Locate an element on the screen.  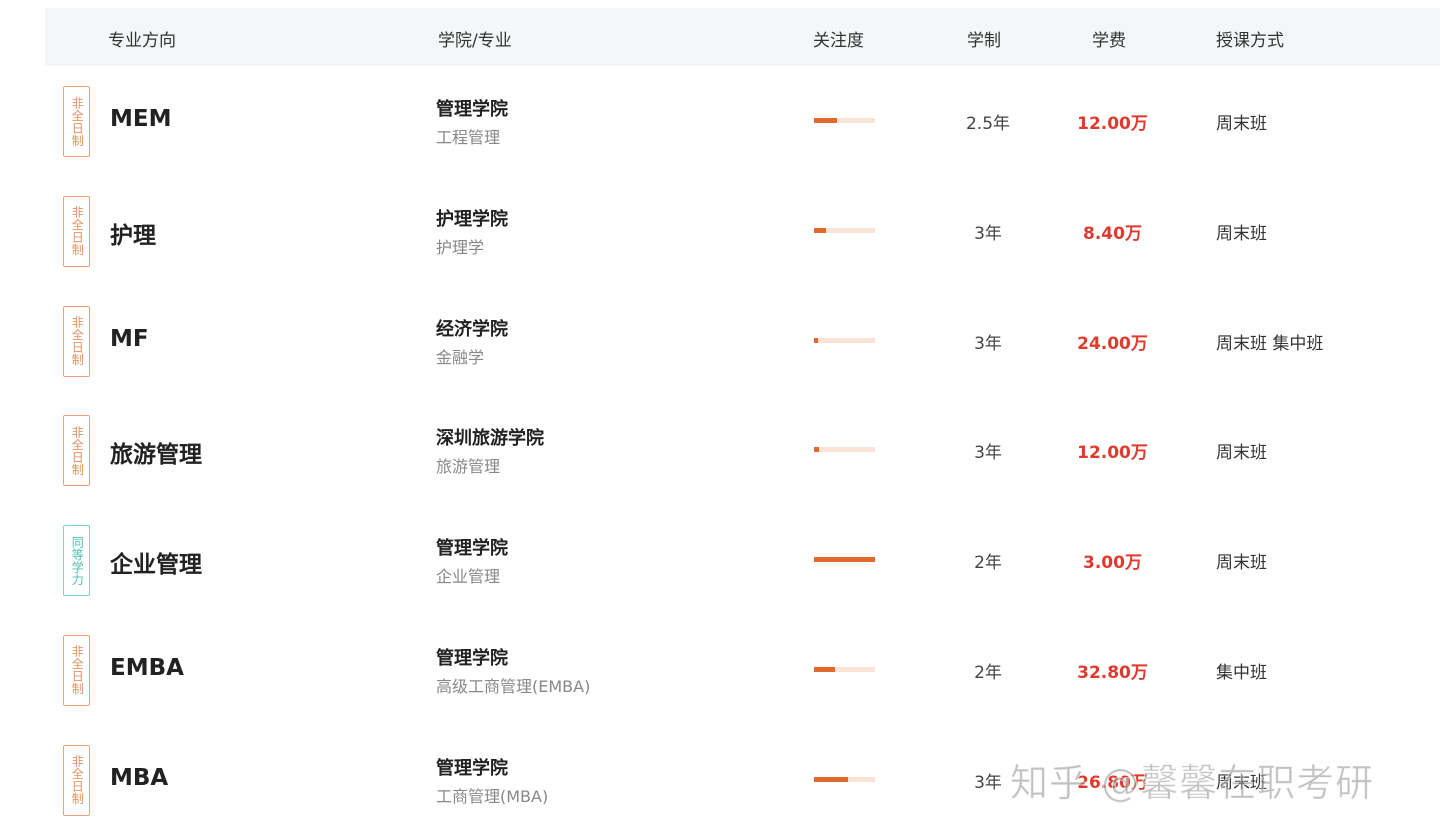
program-name: 护理学 is located at coordinates (460, 247).